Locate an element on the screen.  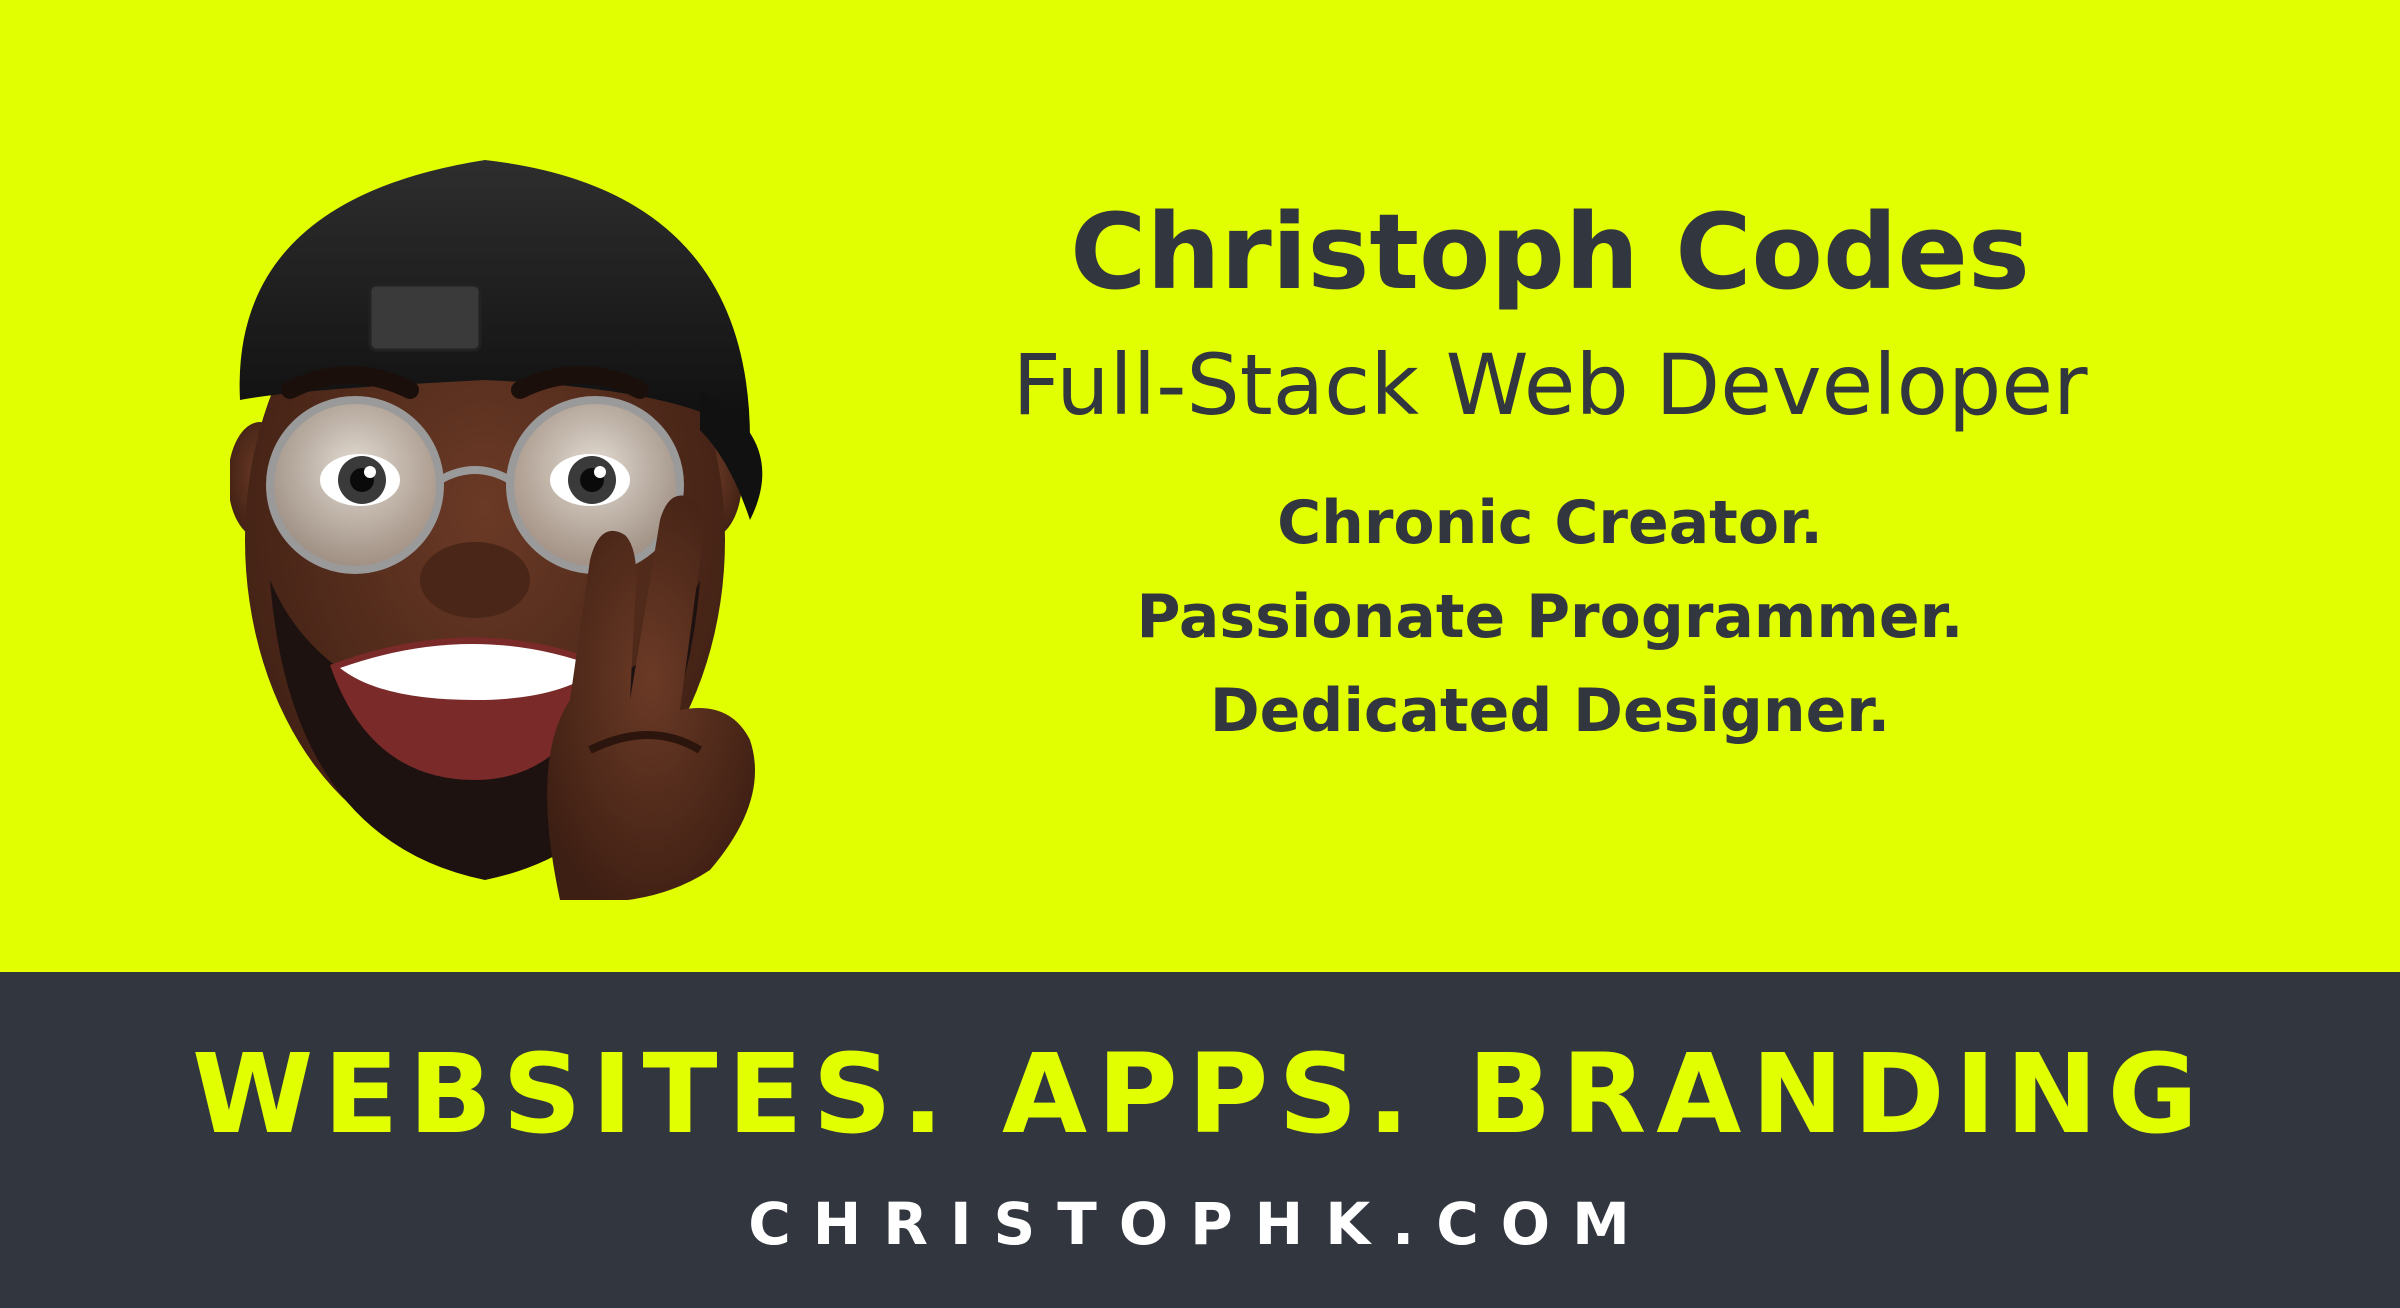
services-headline: WEBSITES. APPS. BRANDING is located at coordinates (1200, 1094).